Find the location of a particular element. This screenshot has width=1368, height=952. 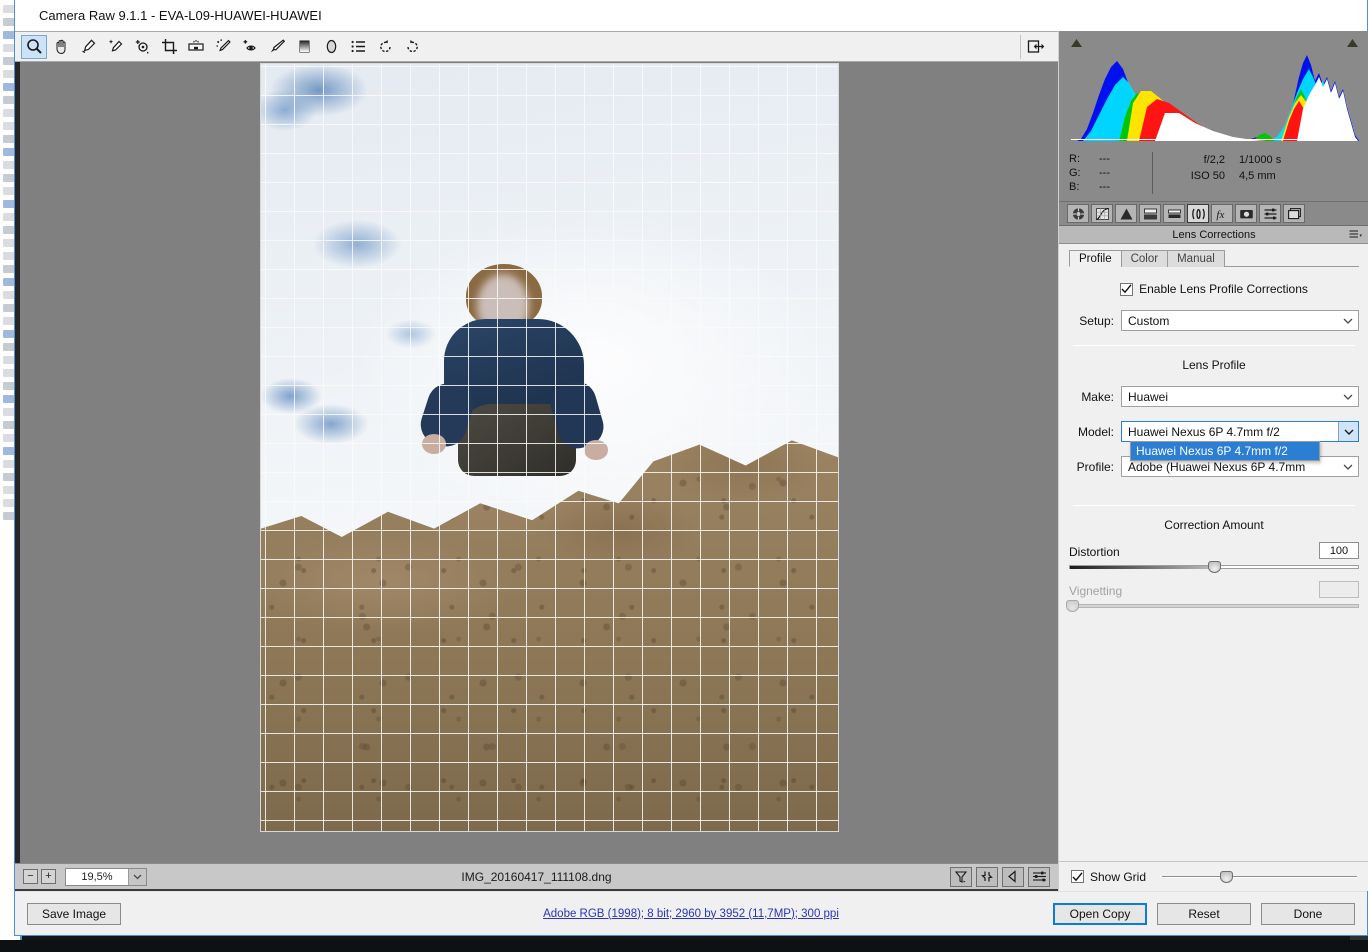

panel-icon-row: fx is located at coordinates (1213, 214).